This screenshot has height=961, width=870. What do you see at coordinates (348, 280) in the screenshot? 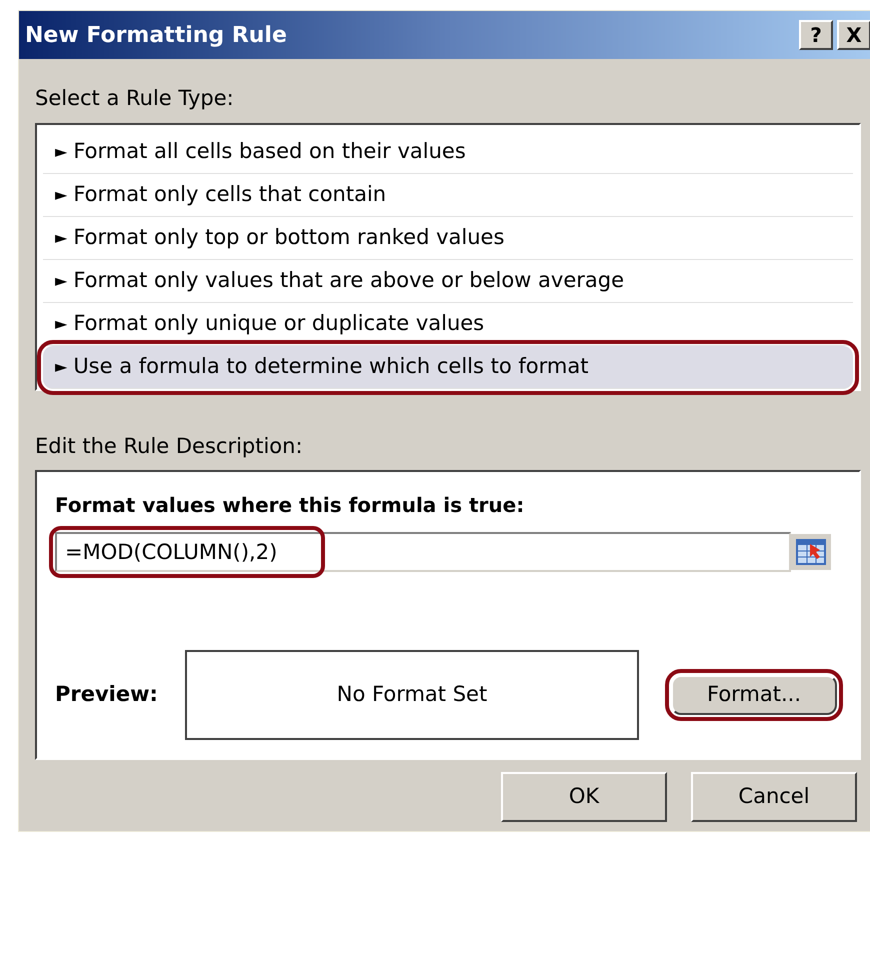
I see `rule-type-text: Format only values that are above or below average` at bounding box center [348, 280].